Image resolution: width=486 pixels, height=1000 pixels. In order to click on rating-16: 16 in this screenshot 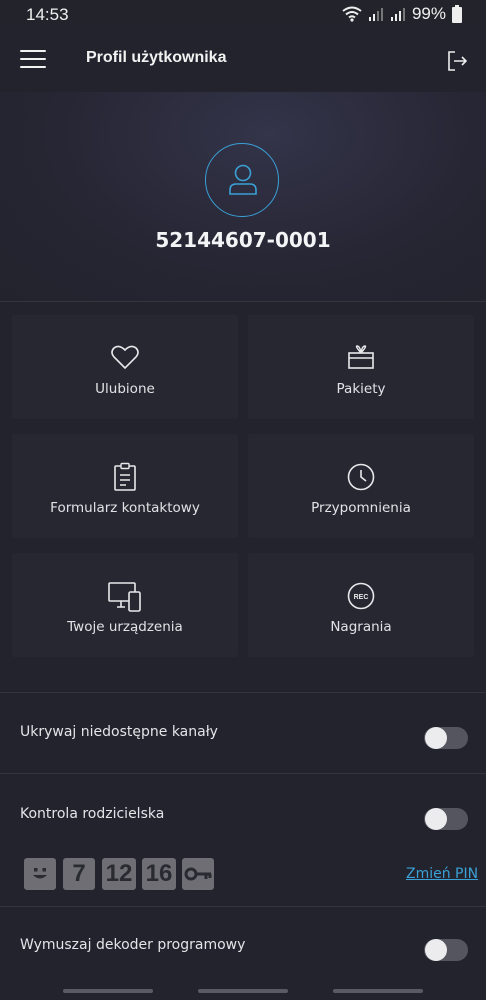, I will do `click(159, 874)`.